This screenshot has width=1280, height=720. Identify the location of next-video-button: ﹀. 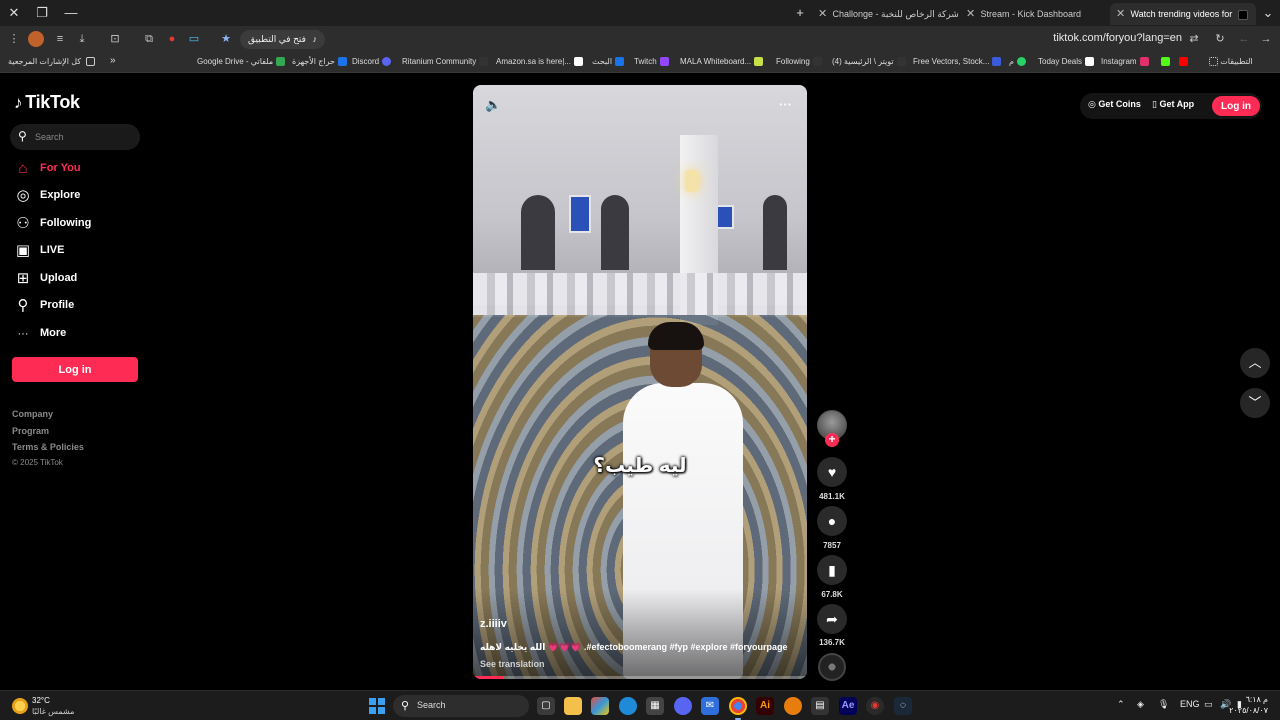
(1255, 403).